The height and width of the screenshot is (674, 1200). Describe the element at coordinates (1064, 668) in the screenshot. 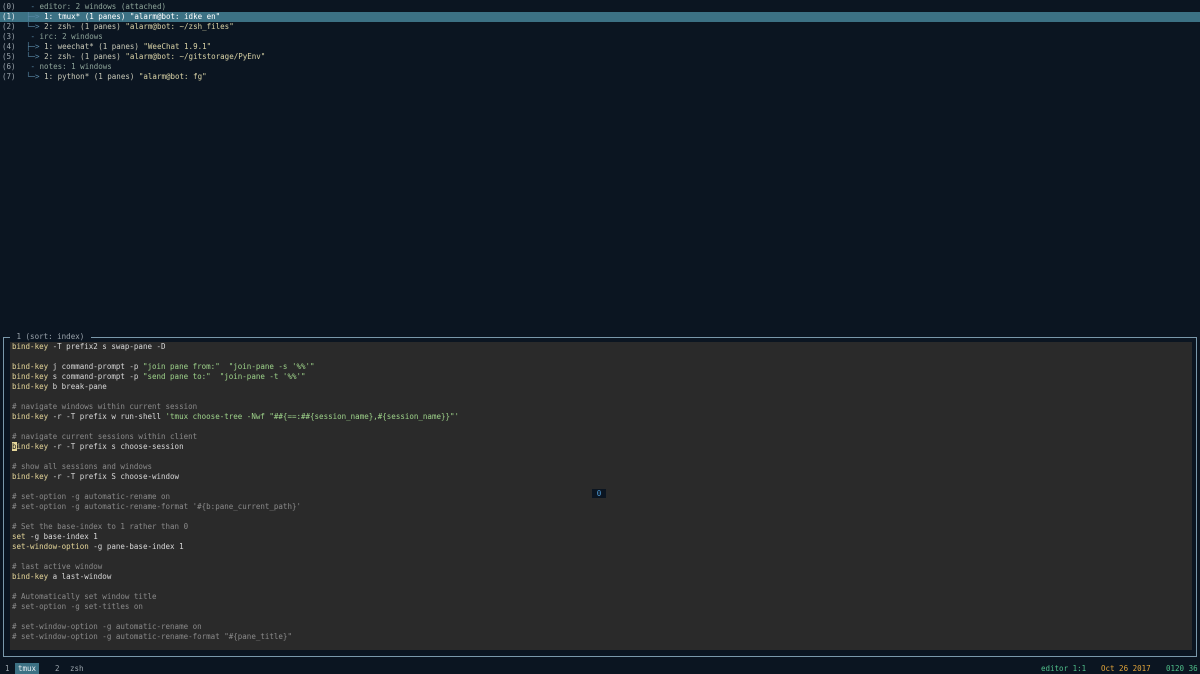

I see `status-session: editor 1:1` at that location.